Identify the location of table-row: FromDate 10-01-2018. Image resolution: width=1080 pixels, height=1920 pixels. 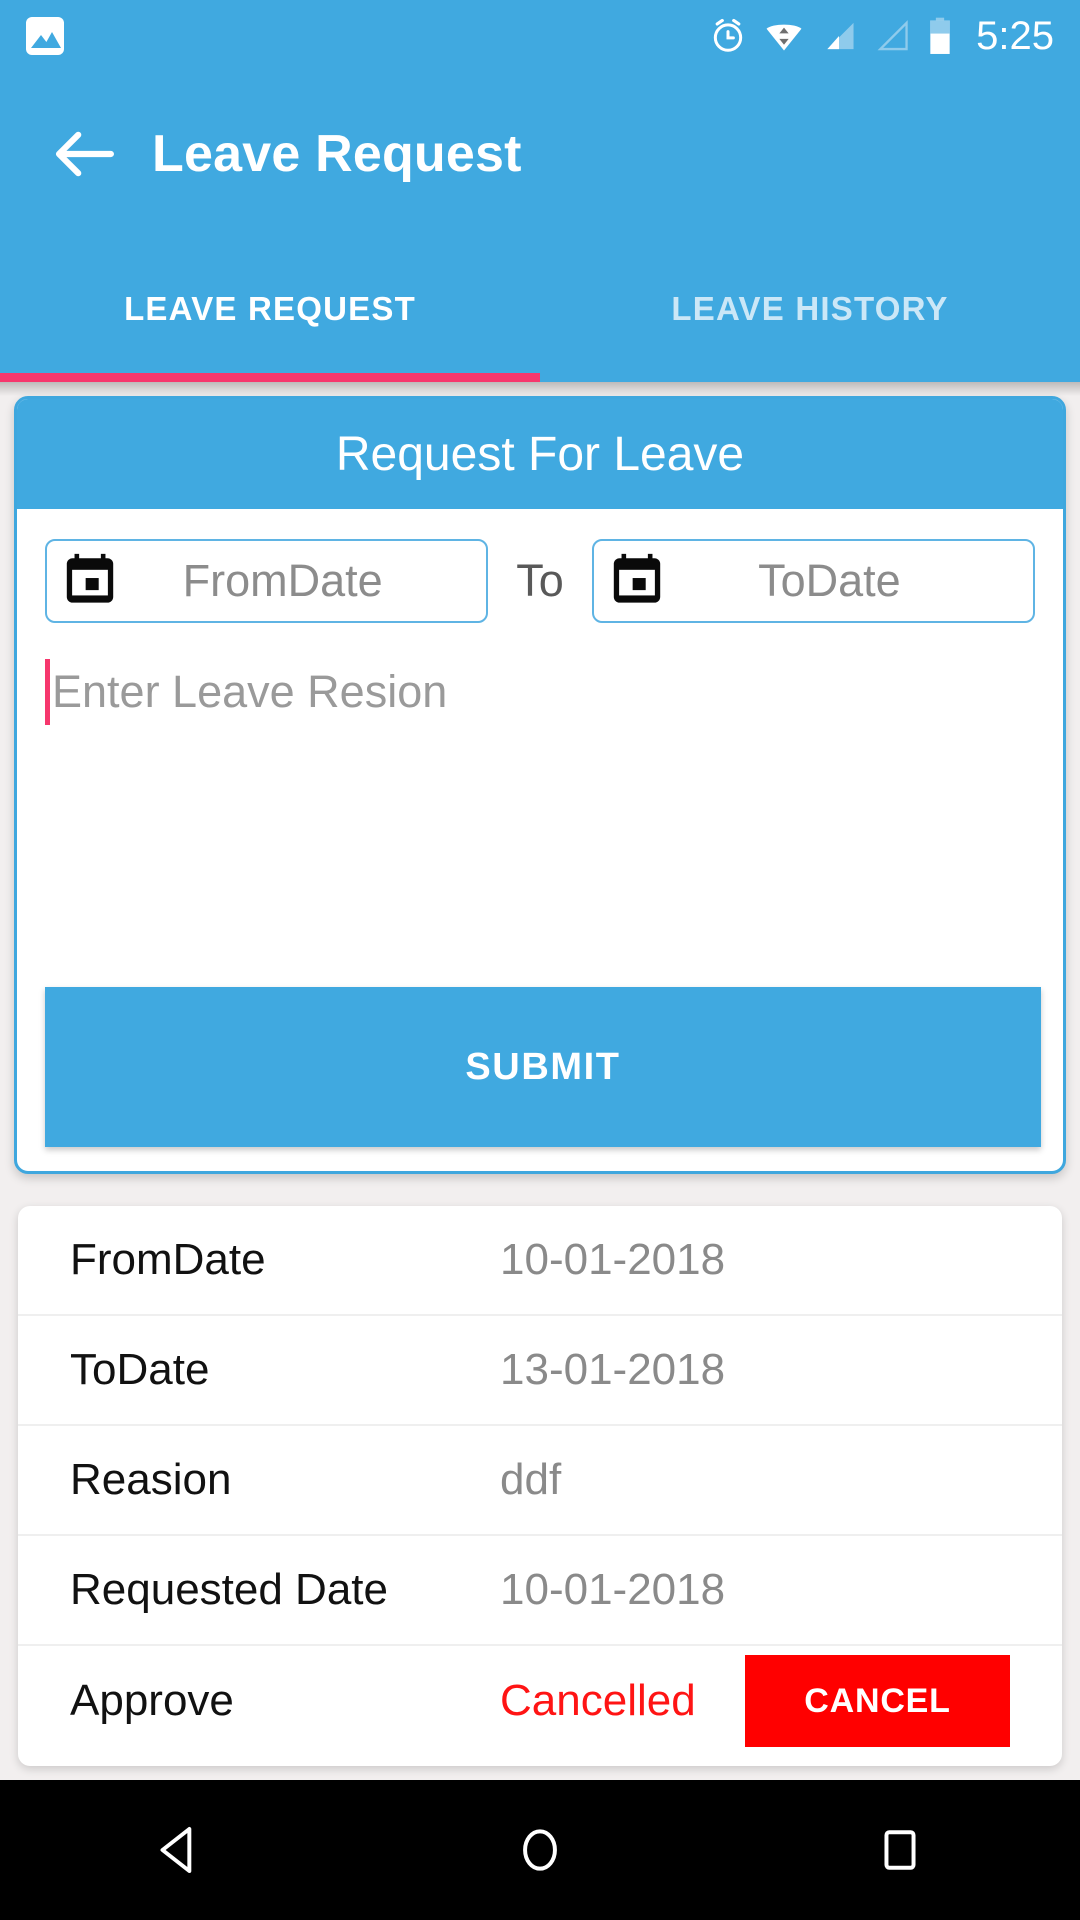
(540, 1261).